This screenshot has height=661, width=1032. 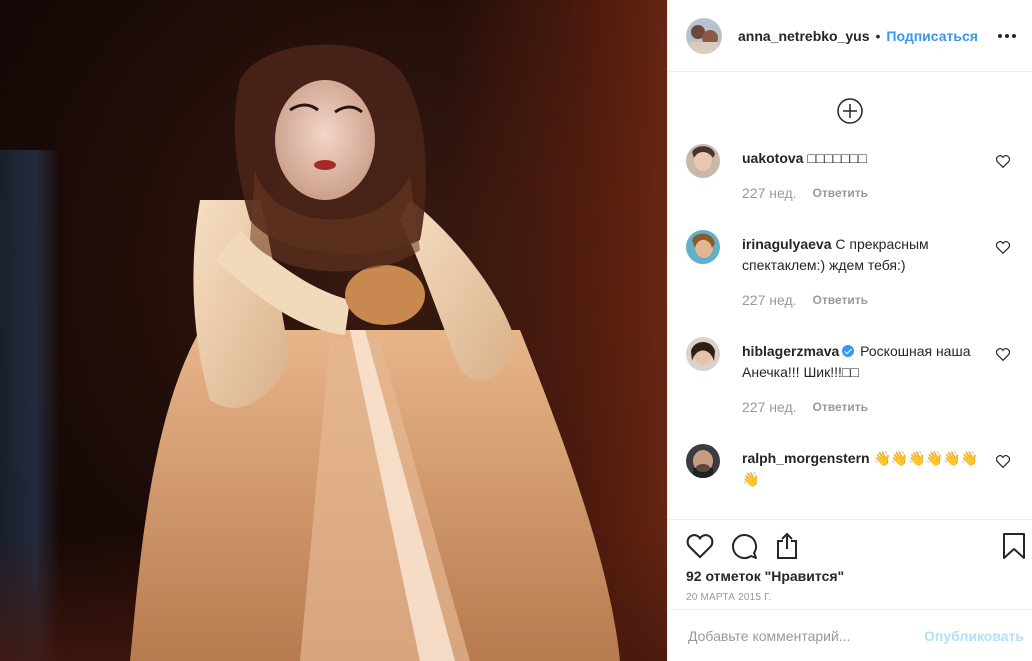 I want to click on share-icon, so click(x=787, y=546).